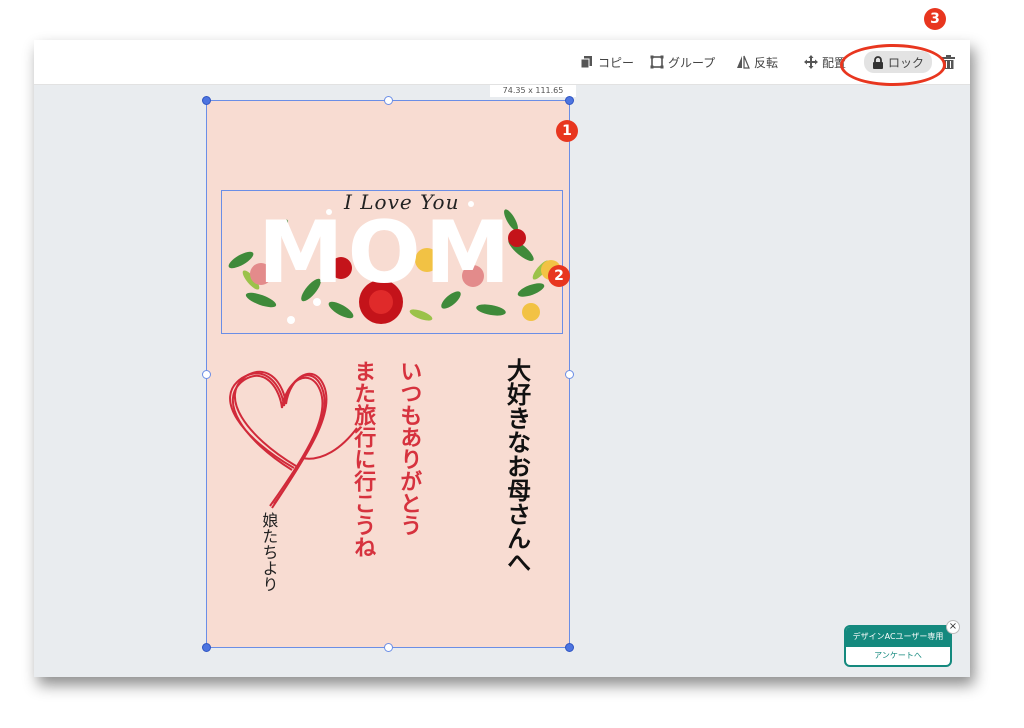  Describe the element at coordinates (569, 374) in the screenshot. I see `resize-handle-right` at that location.